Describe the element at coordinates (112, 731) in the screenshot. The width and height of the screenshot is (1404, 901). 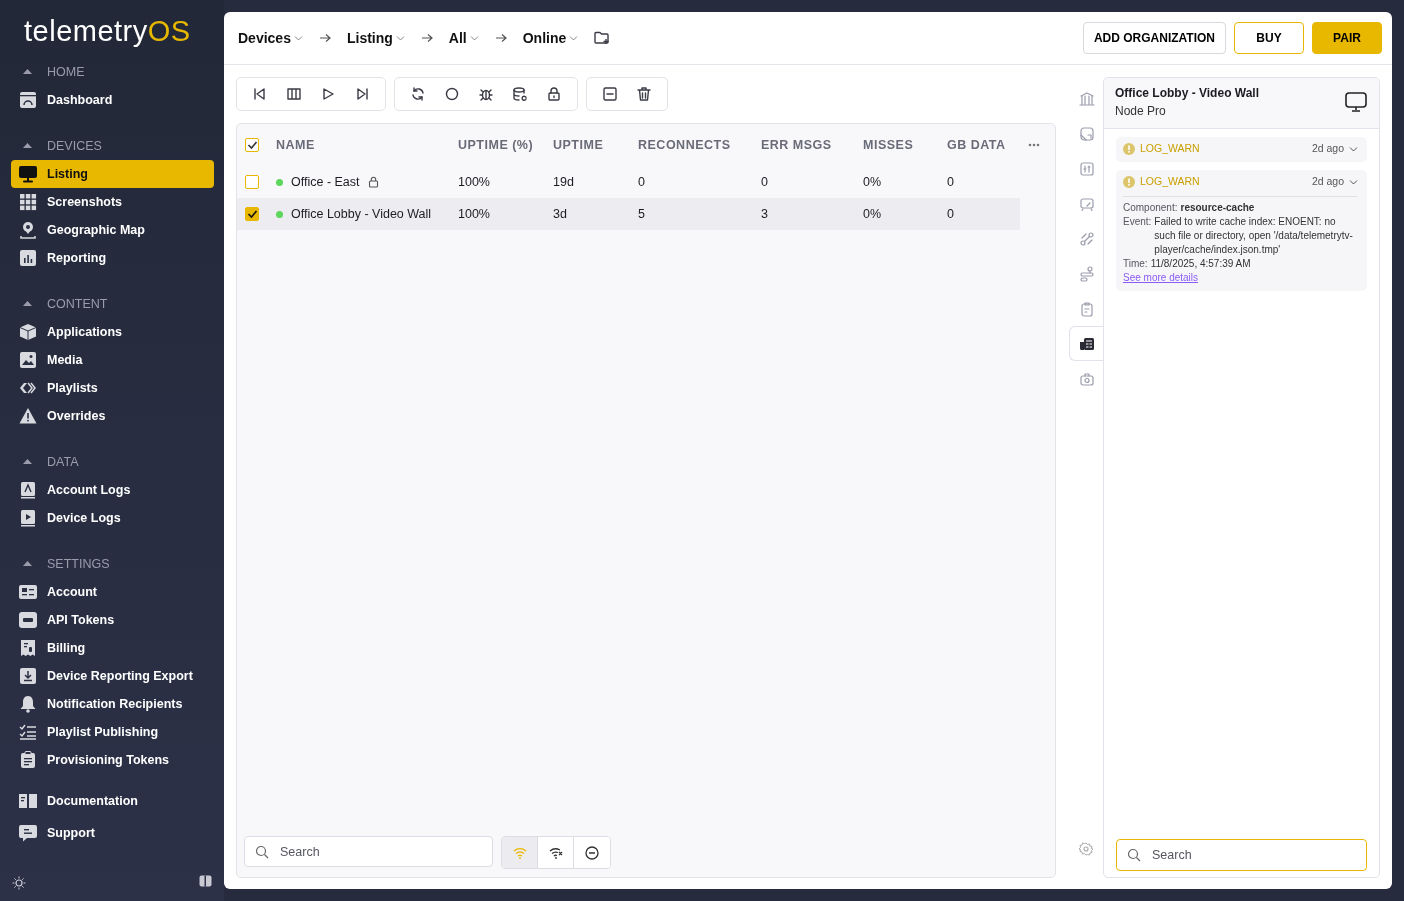
I see `sidebar-item: Playlist Publishing` at that location.